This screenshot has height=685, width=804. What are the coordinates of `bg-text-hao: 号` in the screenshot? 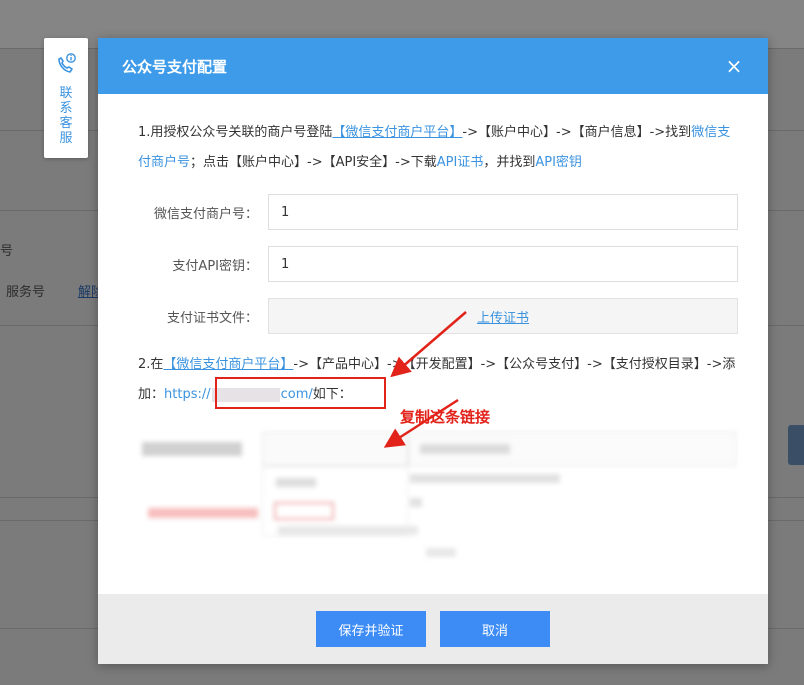 It's located at (7, 251).